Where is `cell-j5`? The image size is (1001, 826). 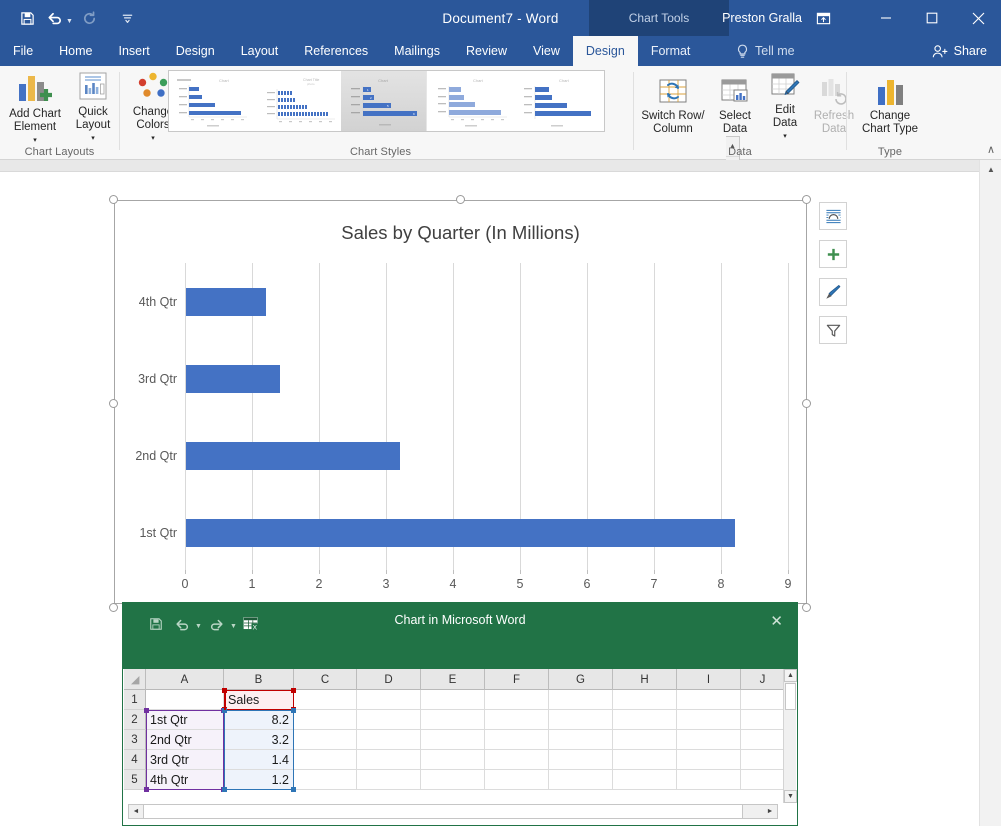 cell-j5 is located at coordinates (763, 780).